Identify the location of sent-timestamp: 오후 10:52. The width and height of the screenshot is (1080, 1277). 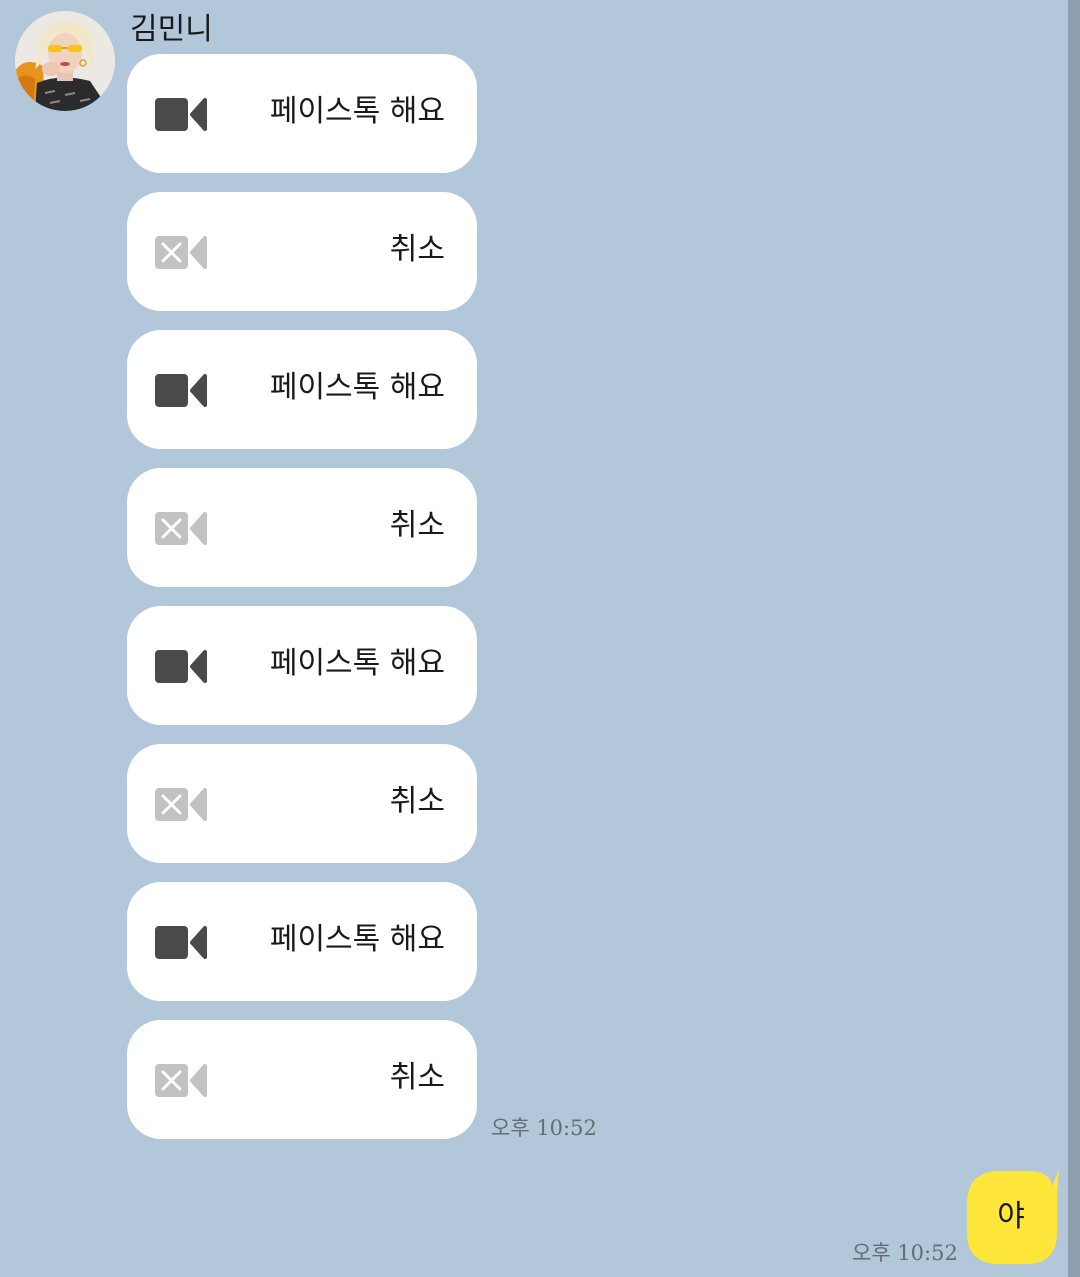
(905, 1253).